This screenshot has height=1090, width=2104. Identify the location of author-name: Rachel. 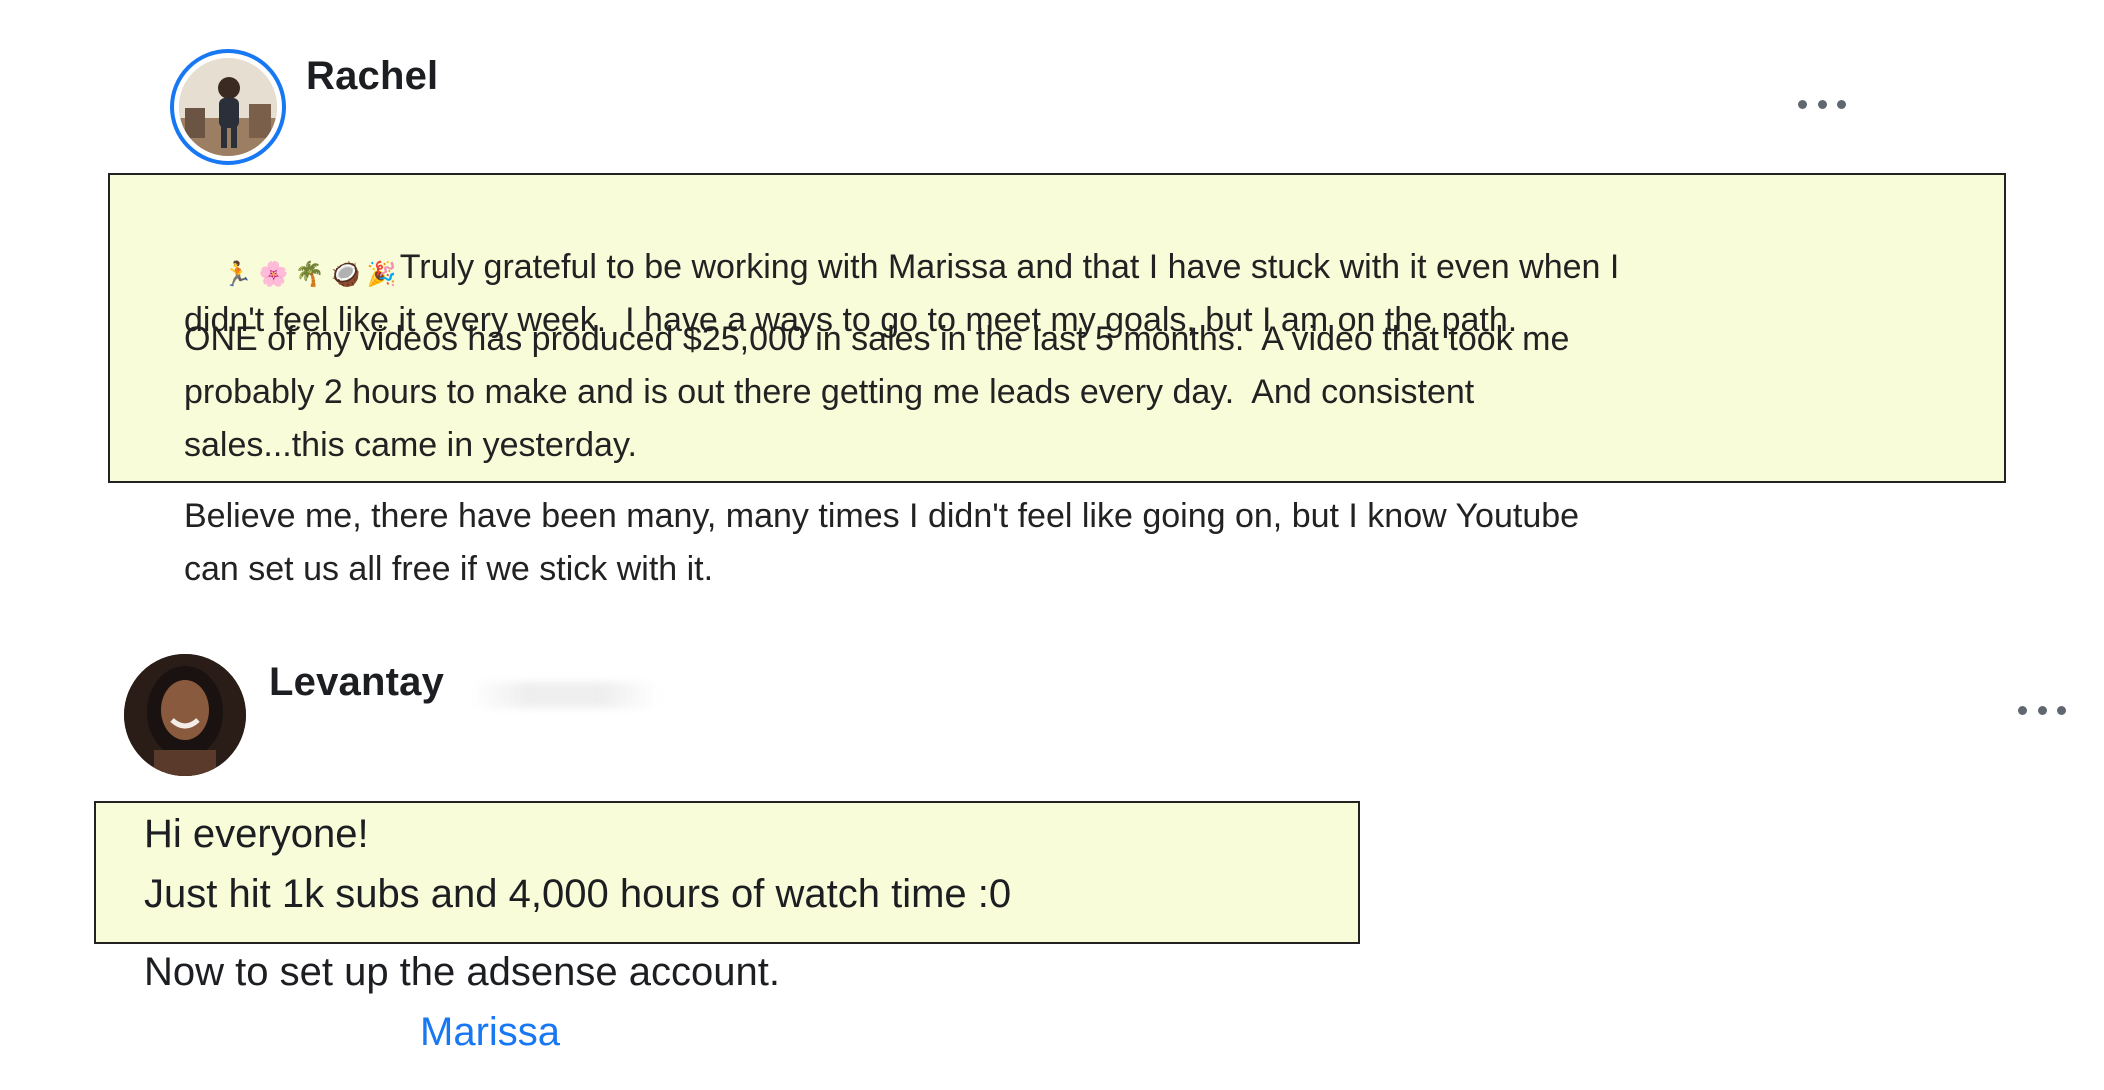
(372, 76).